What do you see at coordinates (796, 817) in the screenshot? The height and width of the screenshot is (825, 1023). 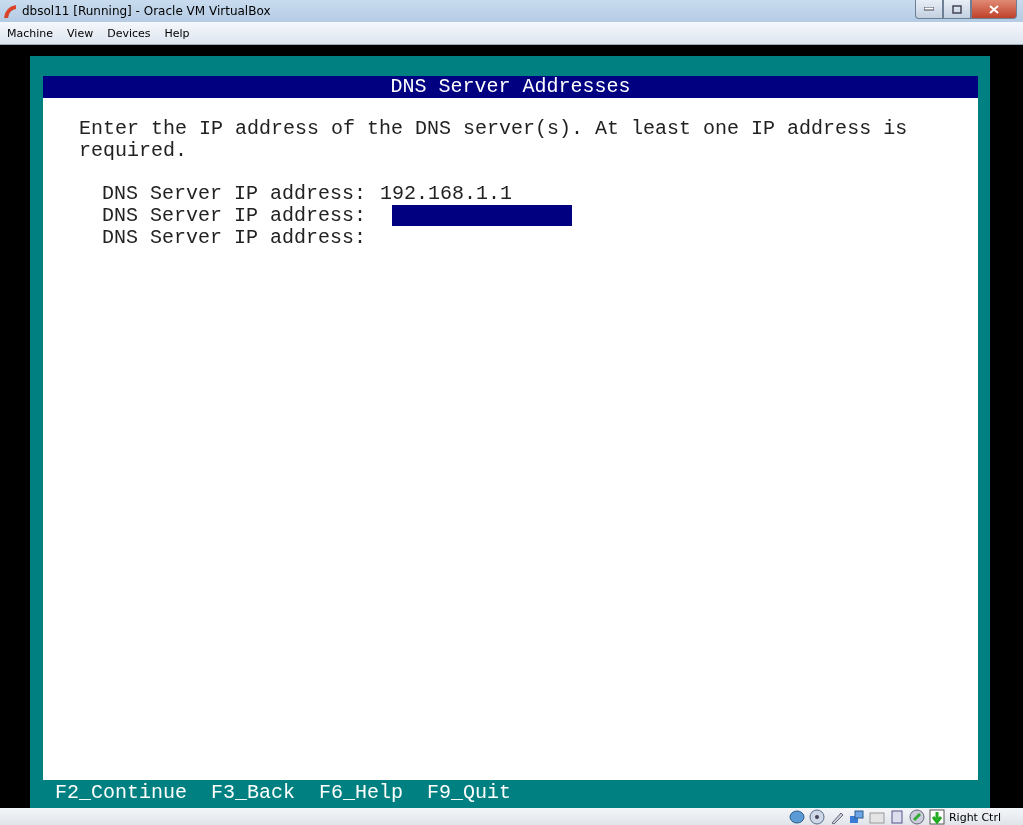 I see `disk-icon` at bounding box center [796, 817].